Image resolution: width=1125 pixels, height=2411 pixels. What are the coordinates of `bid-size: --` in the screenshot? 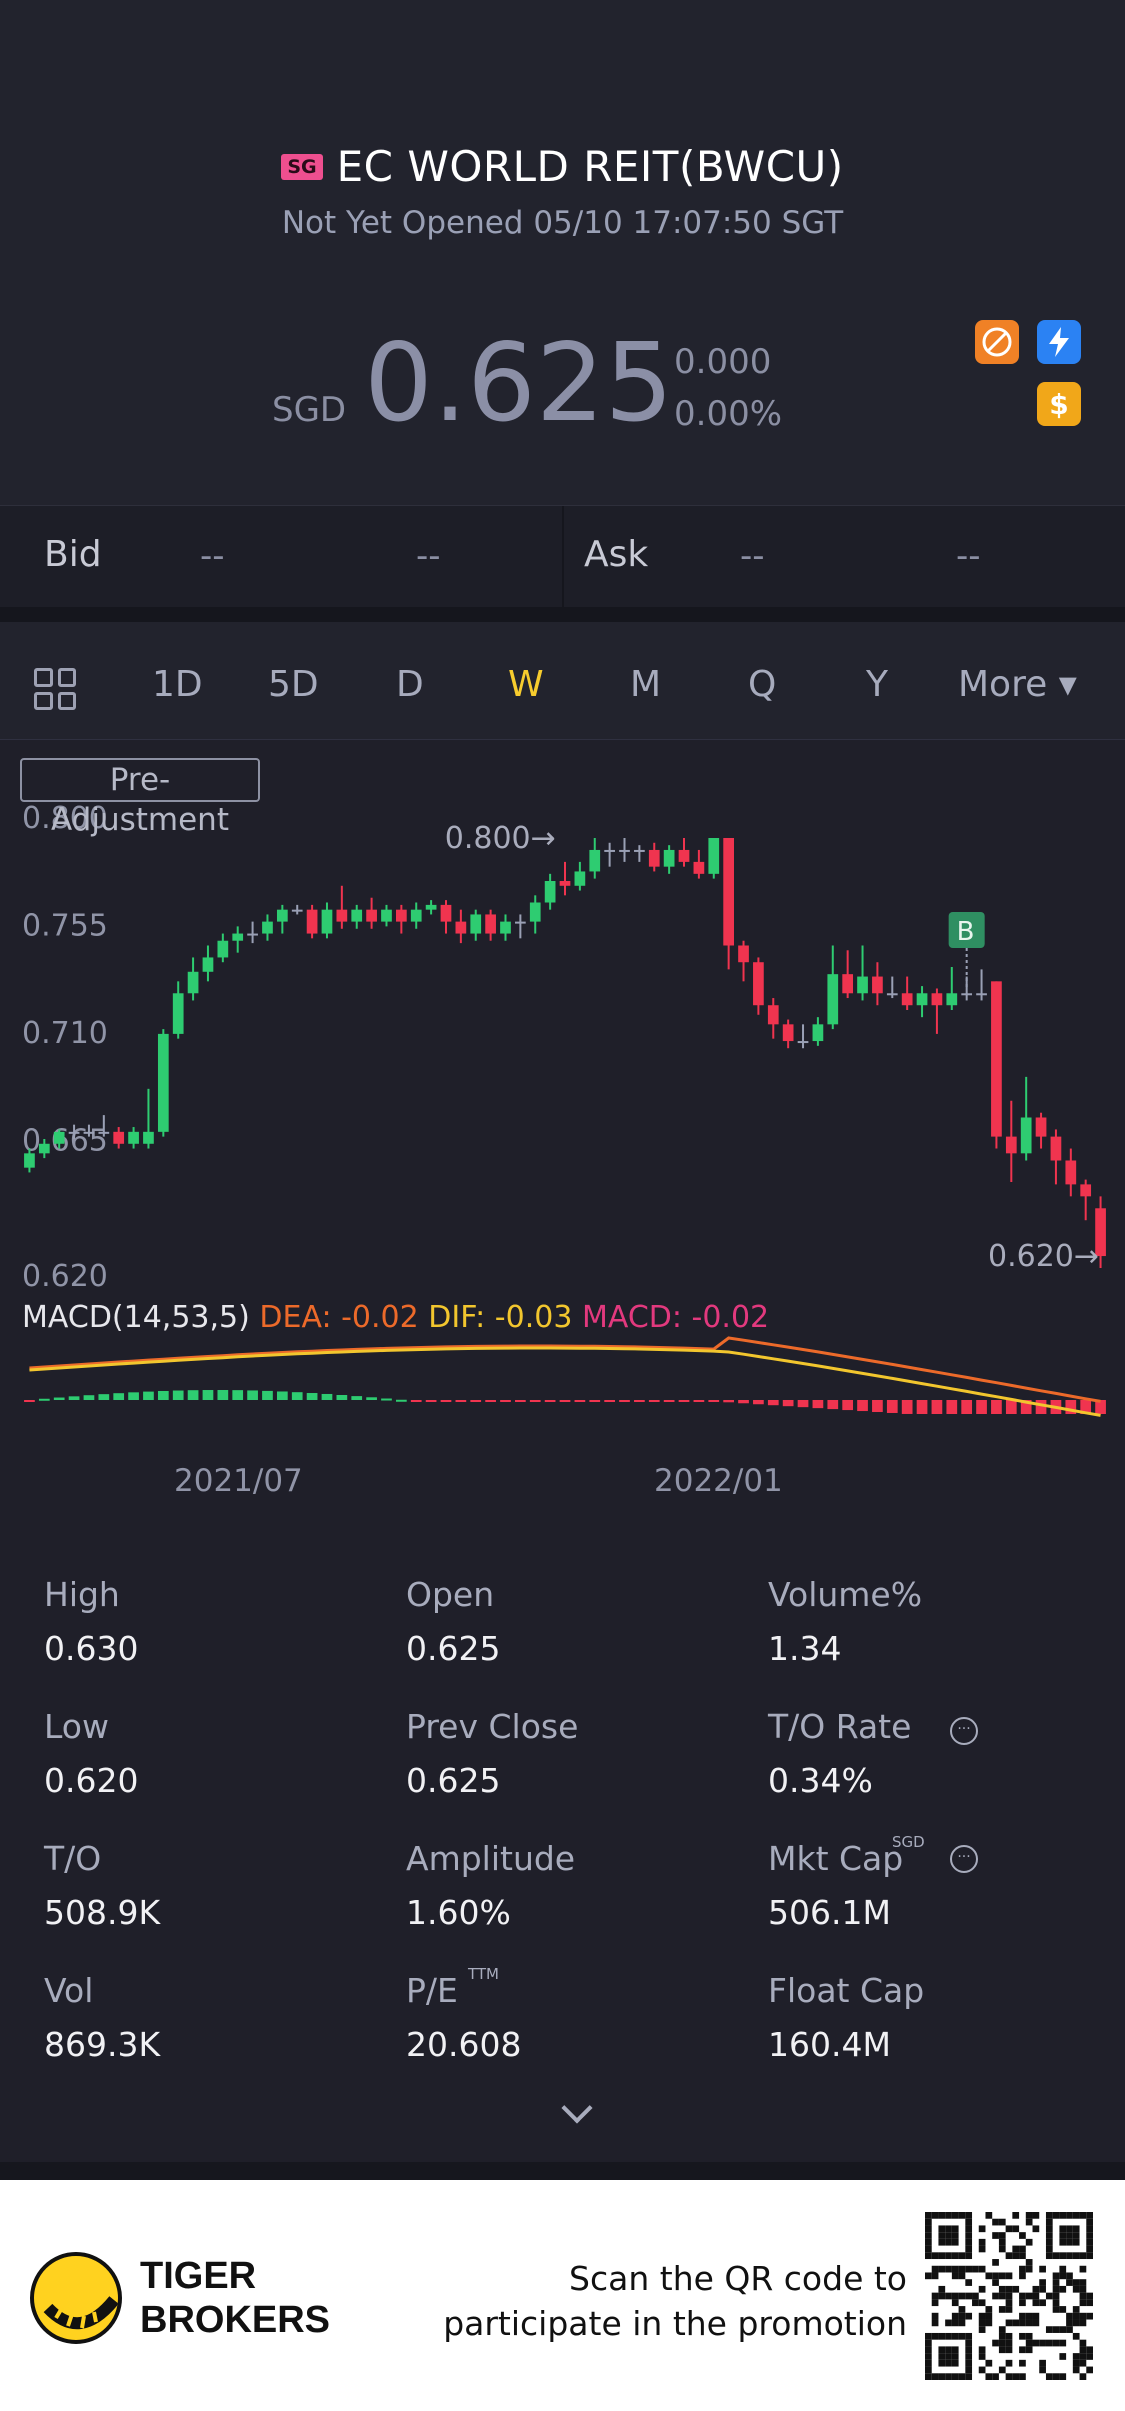 It's located at (428, 556).